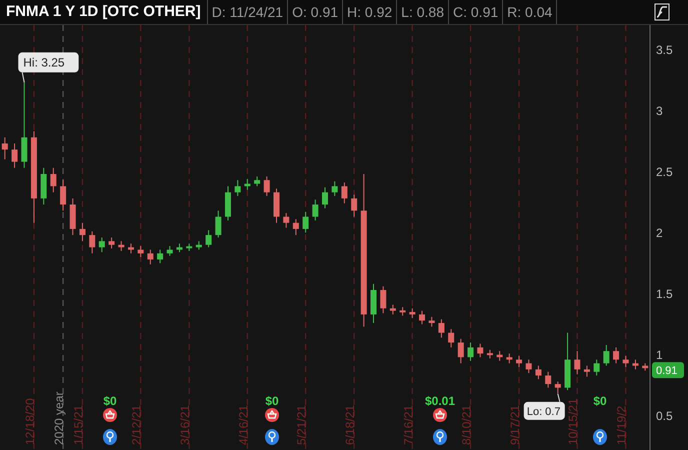 Image resolution: width=688 pixels, height=450 pixels. I want to click on axis-label: 3/16/21, so click(185, 424).